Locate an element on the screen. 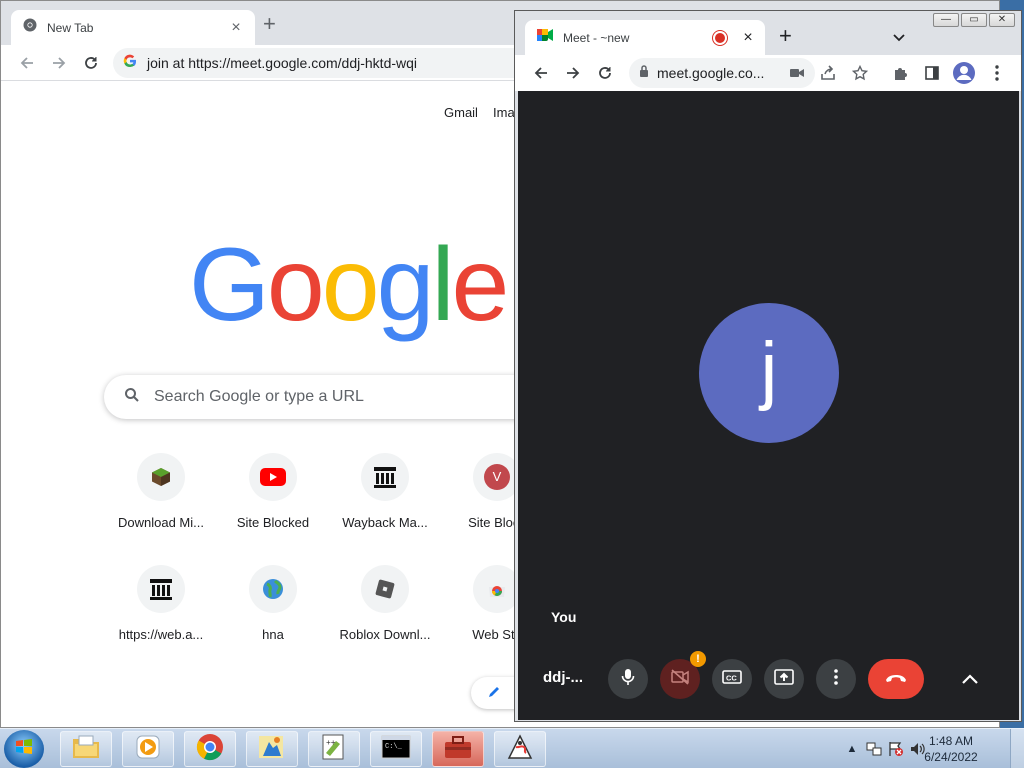  captions-button: CC is located at coordinates (732, 679).